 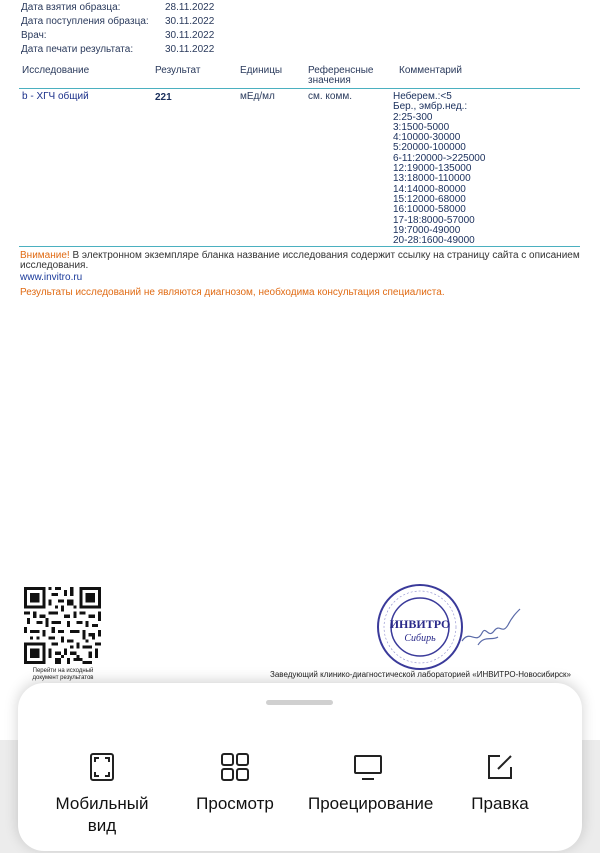 I want to click on edit-icon, so click(x=500, y=767).